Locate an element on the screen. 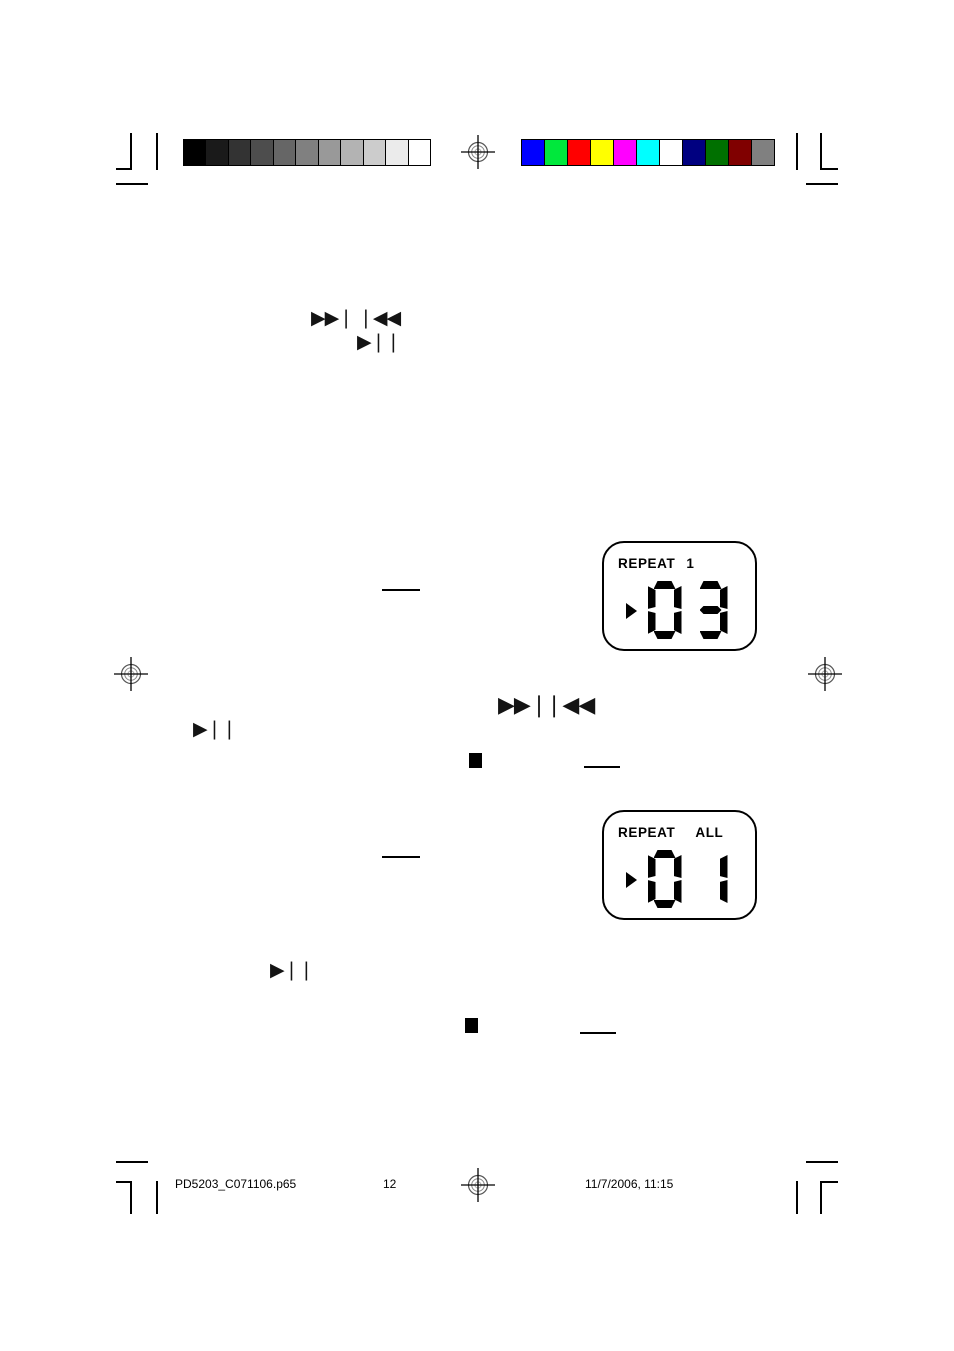 The image size is (954, 1351). lcd-display-repeat-all: REPEAT ALL is located at coordinates (679, 865).